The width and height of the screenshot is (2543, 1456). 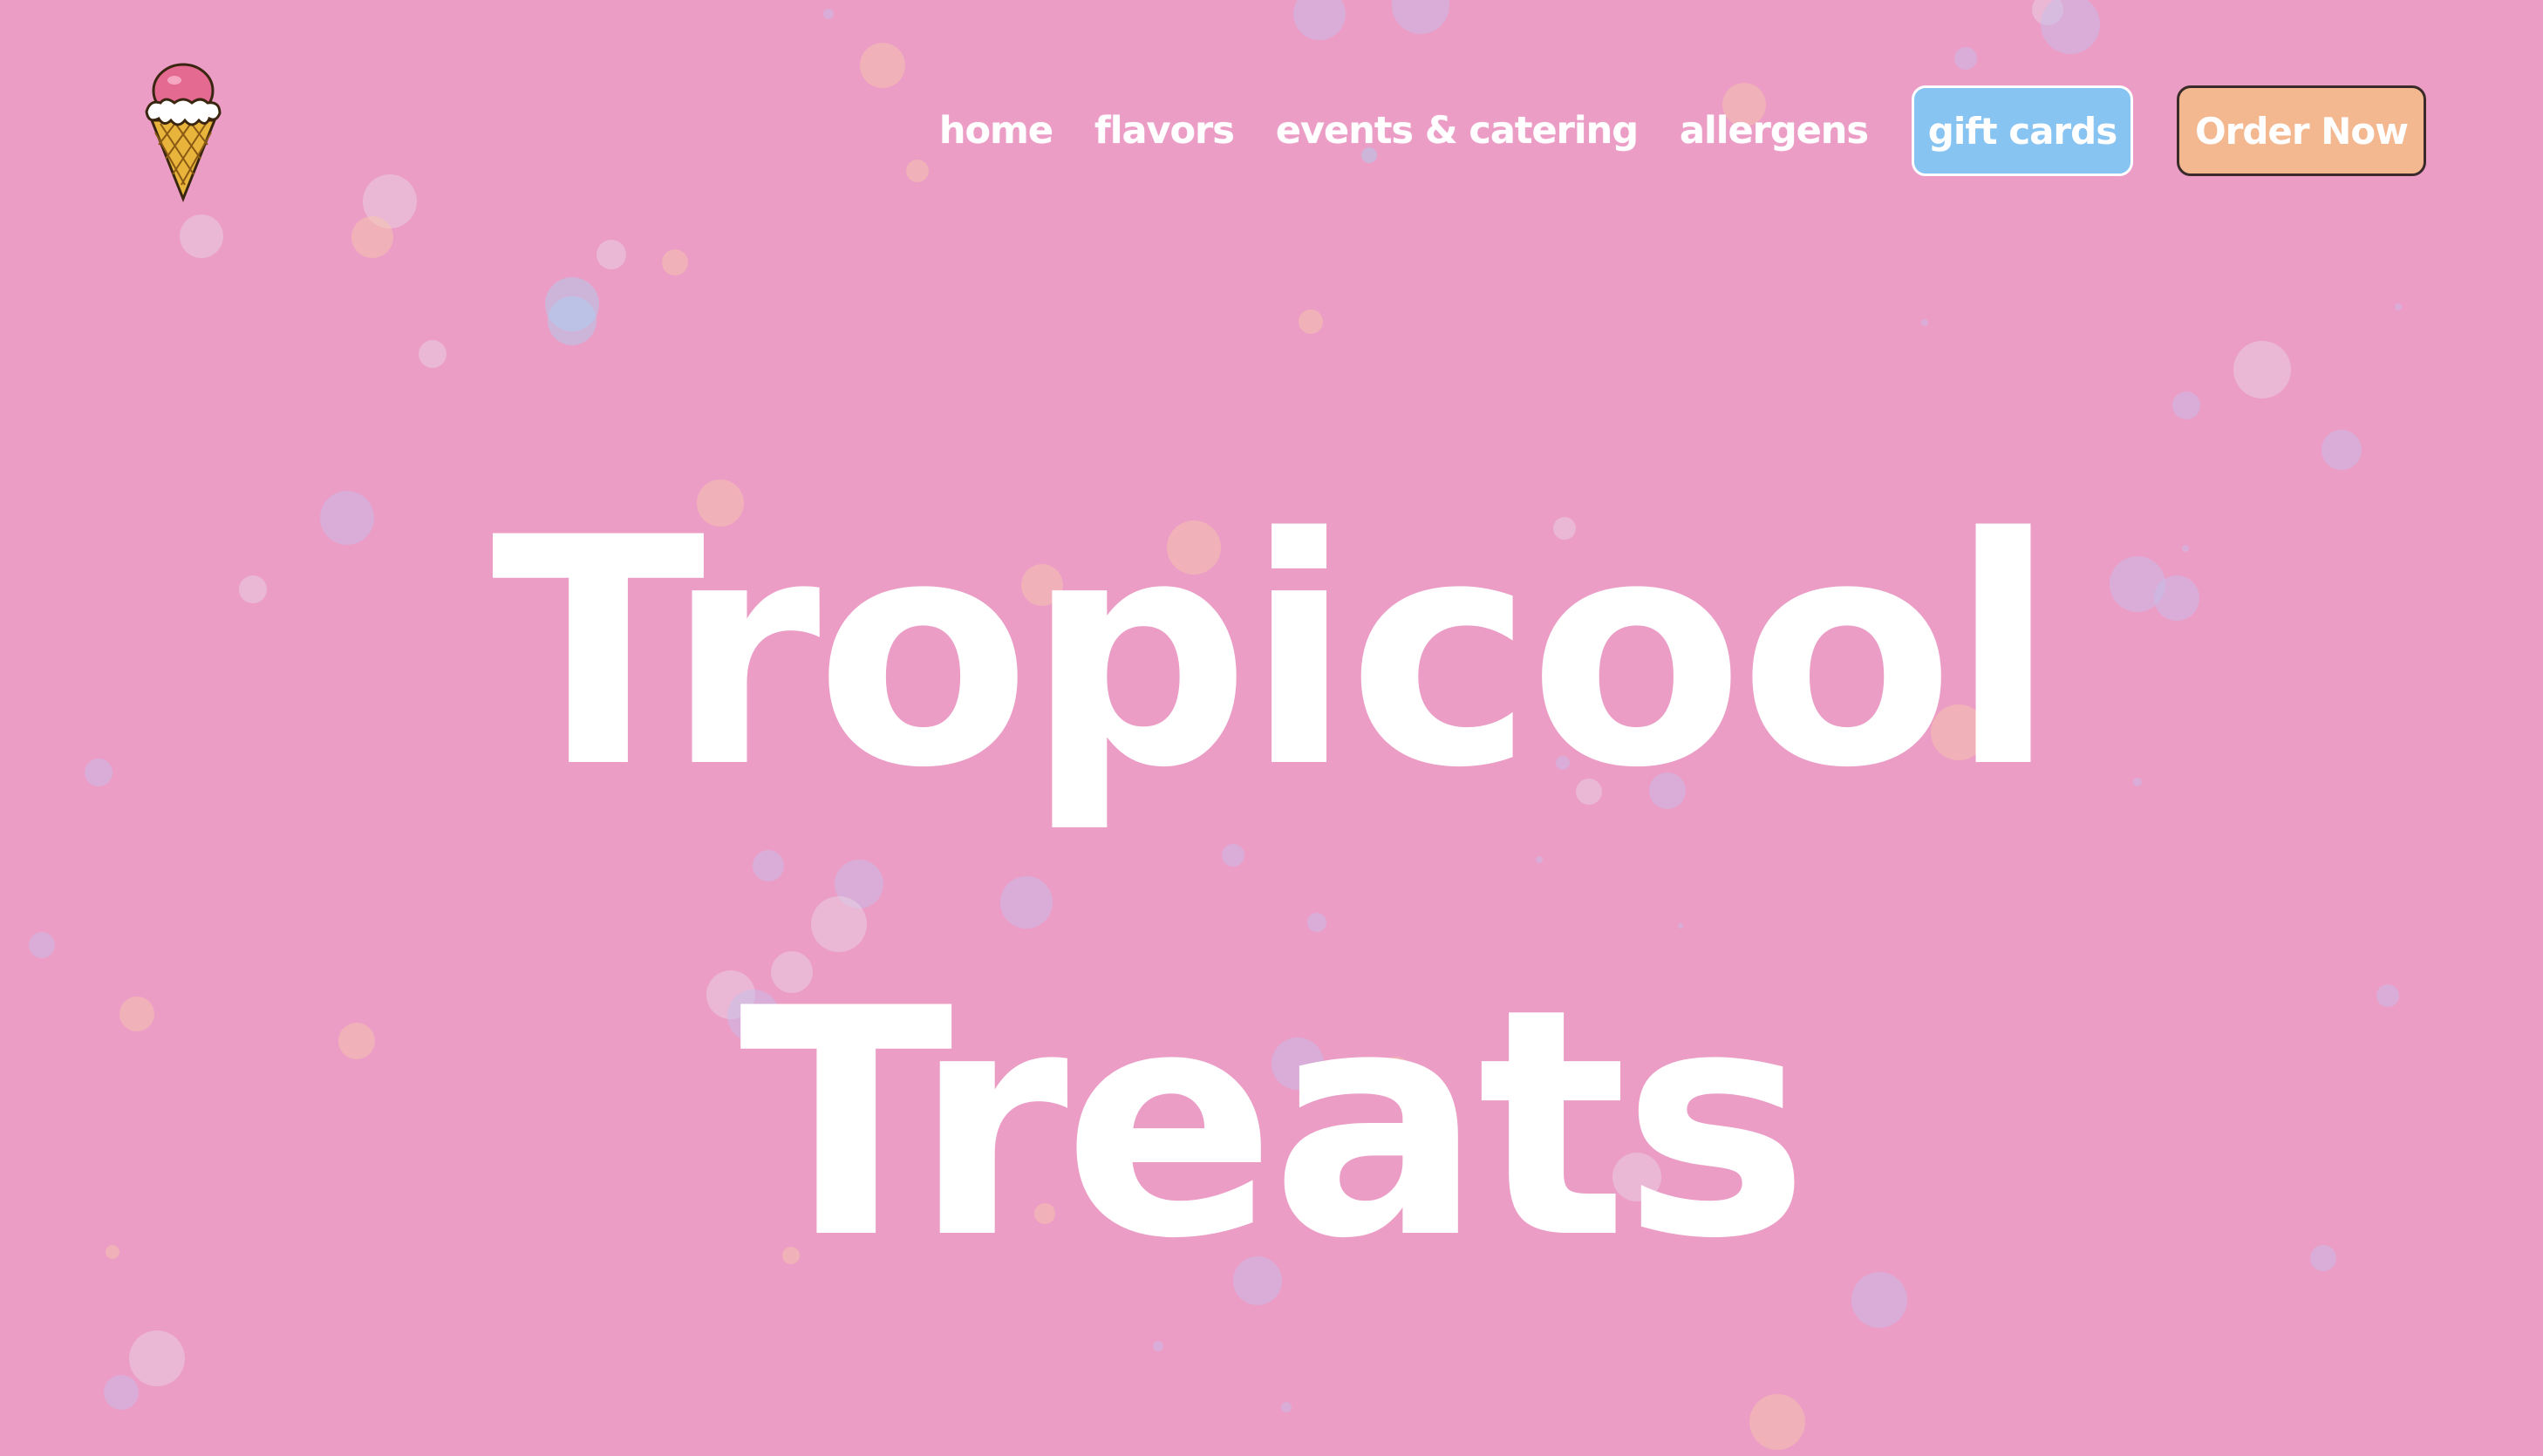 I want to click on gift-cards-button: gift cards, so click(x=2022, y=130).